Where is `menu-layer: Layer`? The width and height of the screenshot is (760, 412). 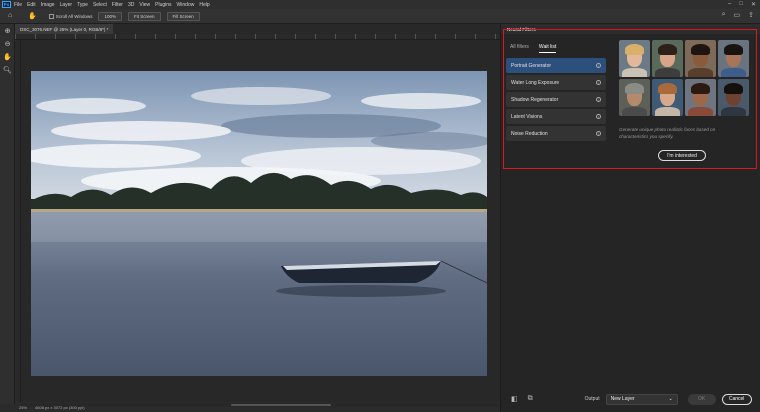
menu-layer: Layer is located at coordinates (66, 5).